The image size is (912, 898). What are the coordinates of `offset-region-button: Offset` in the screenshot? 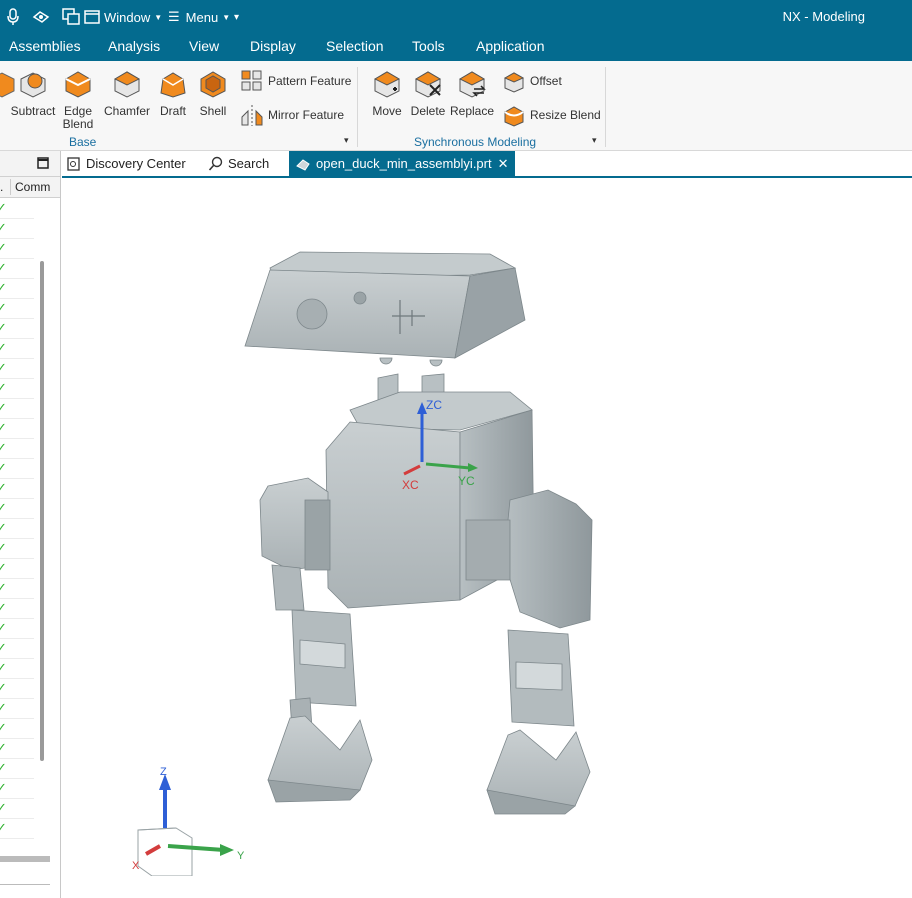 It's located at (532, 81).